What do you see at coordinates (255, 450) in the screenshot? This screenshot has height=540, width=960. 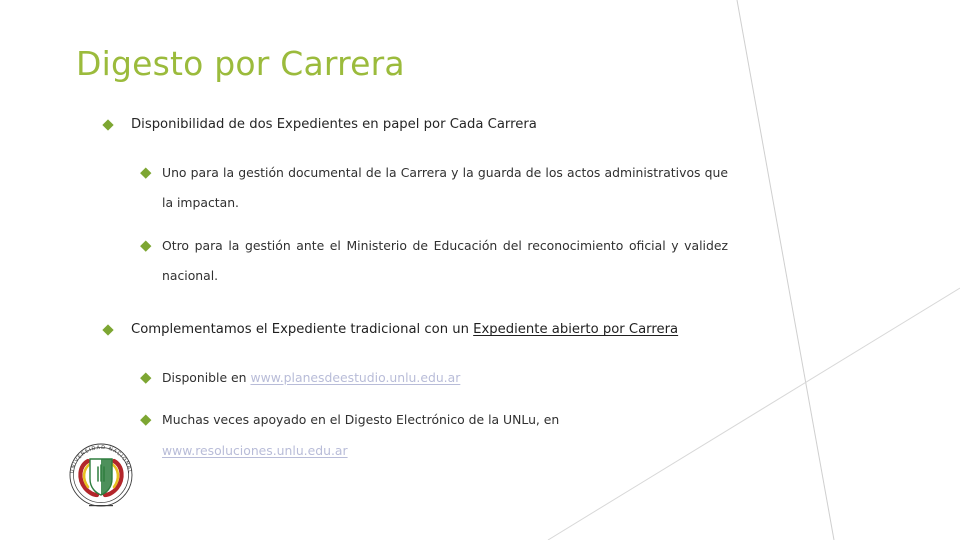 I see `link-resoluciones: www.resoluciones.unlu.edu.ar` at bounding box center [255, 450].